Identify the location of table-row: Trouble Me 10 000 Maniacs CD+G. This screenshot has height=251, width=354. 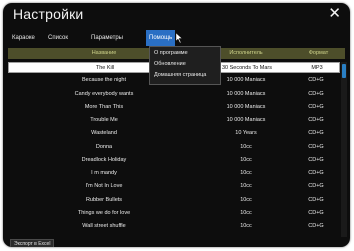
(174, 120).